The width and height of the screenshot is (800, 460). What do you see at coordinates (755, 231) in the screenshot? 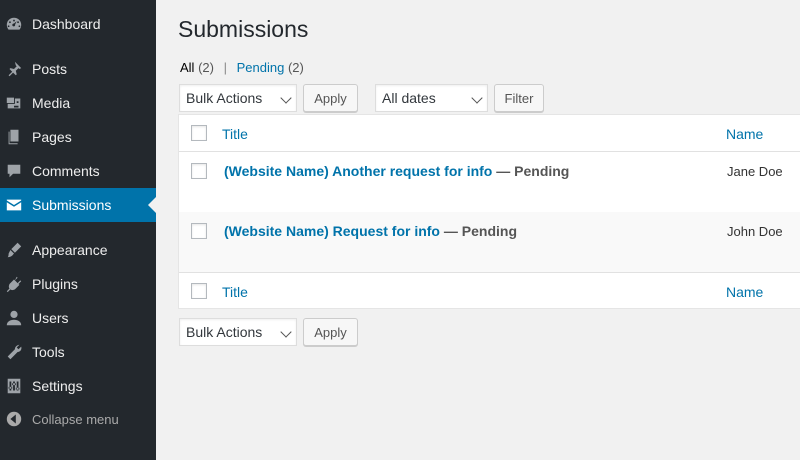
I see `row-name: John Doe` at bounding box center [755, 231].